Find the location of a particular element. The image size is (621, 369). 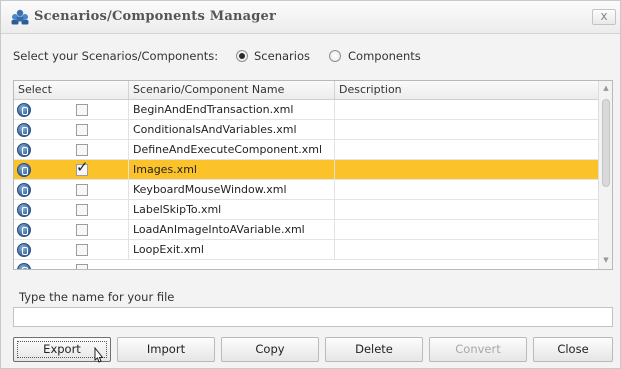

close-icon: x is located at coordinates (604, 16).